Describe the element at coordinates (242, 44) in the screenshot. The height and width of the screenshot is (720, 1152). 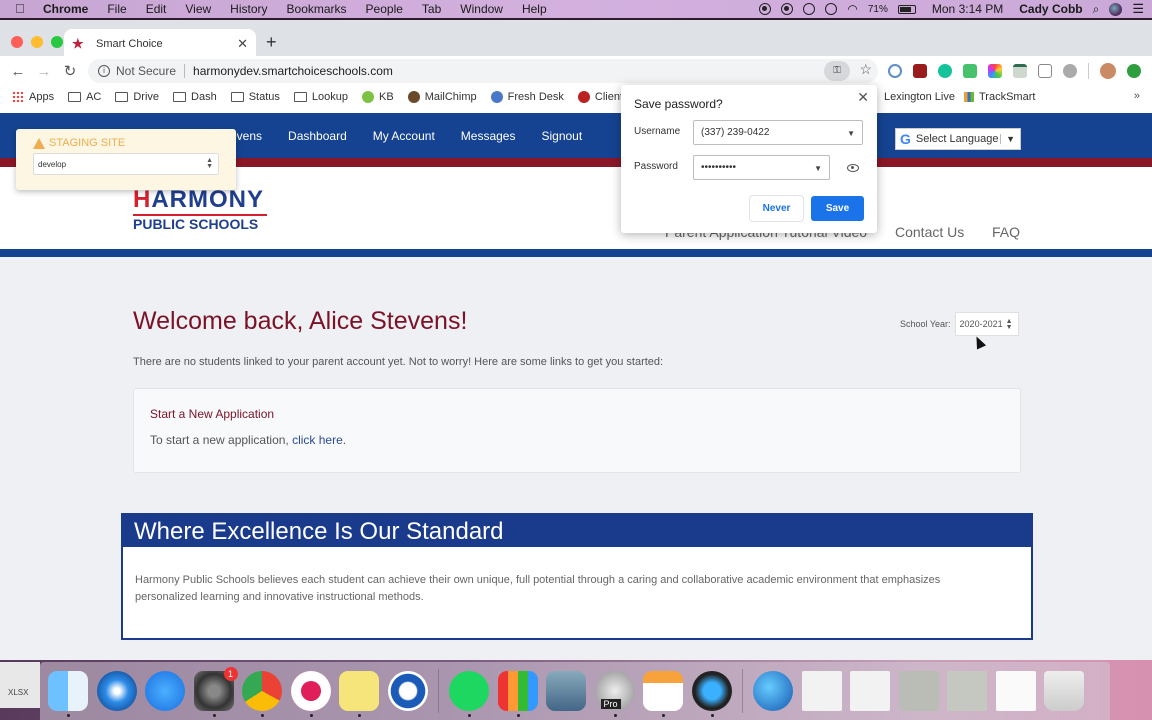
I see `close-tab-icon: ✕` at that location.